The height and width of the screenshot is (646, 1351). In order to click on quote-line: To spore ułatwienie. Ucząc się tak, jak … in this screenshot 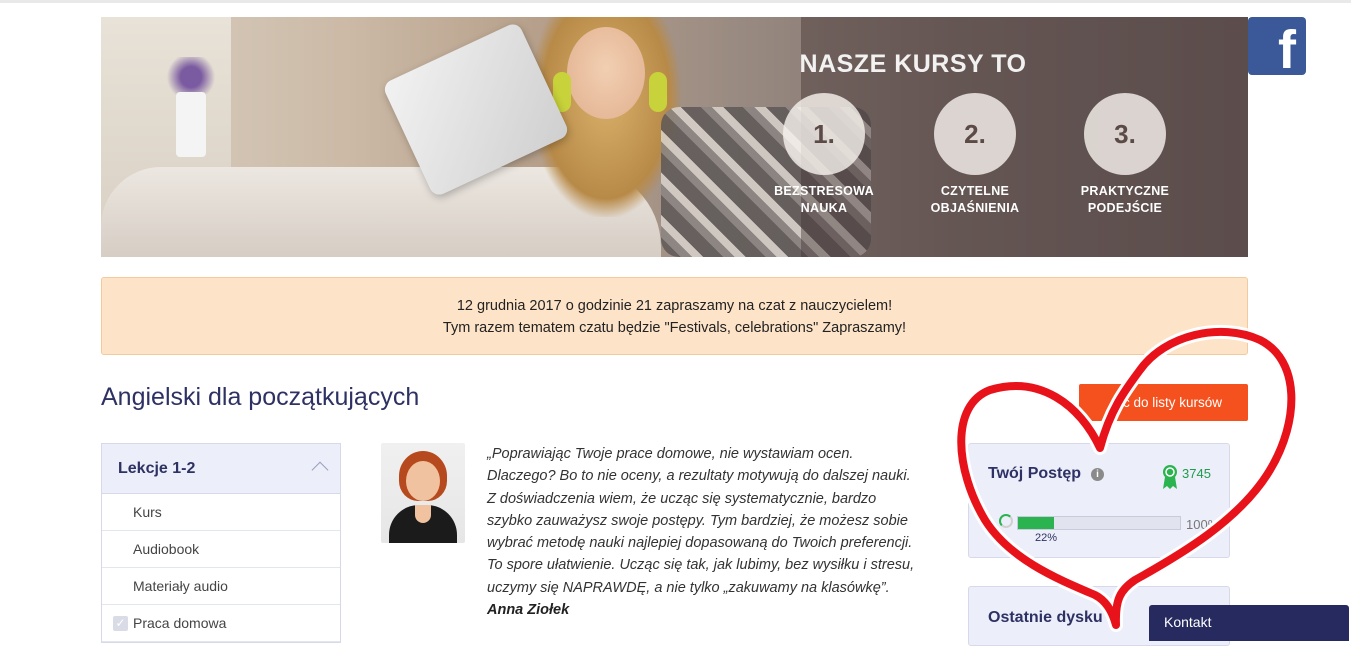, I will do `click(701, 565)`.